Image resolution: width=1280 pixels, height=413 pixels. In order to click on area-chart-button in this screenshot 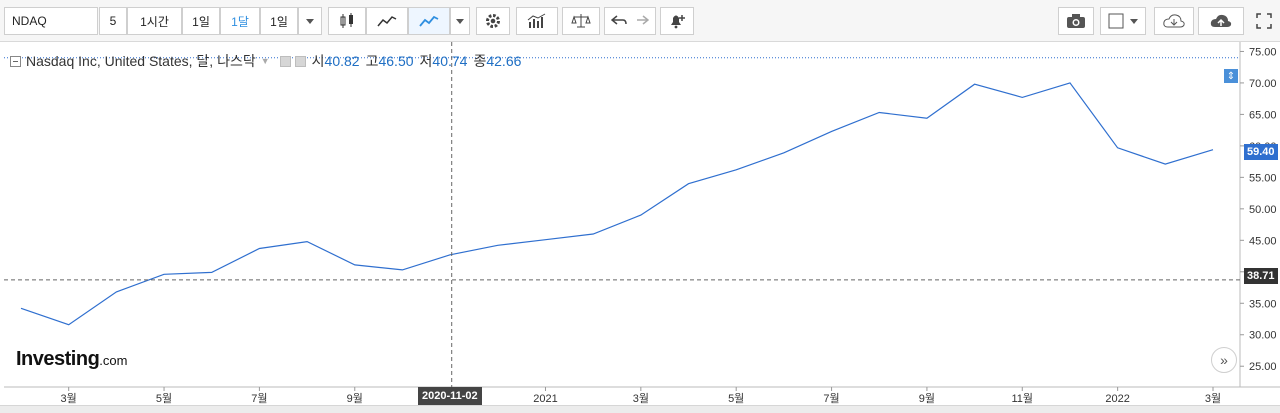, I will do `click(387, 21)`.